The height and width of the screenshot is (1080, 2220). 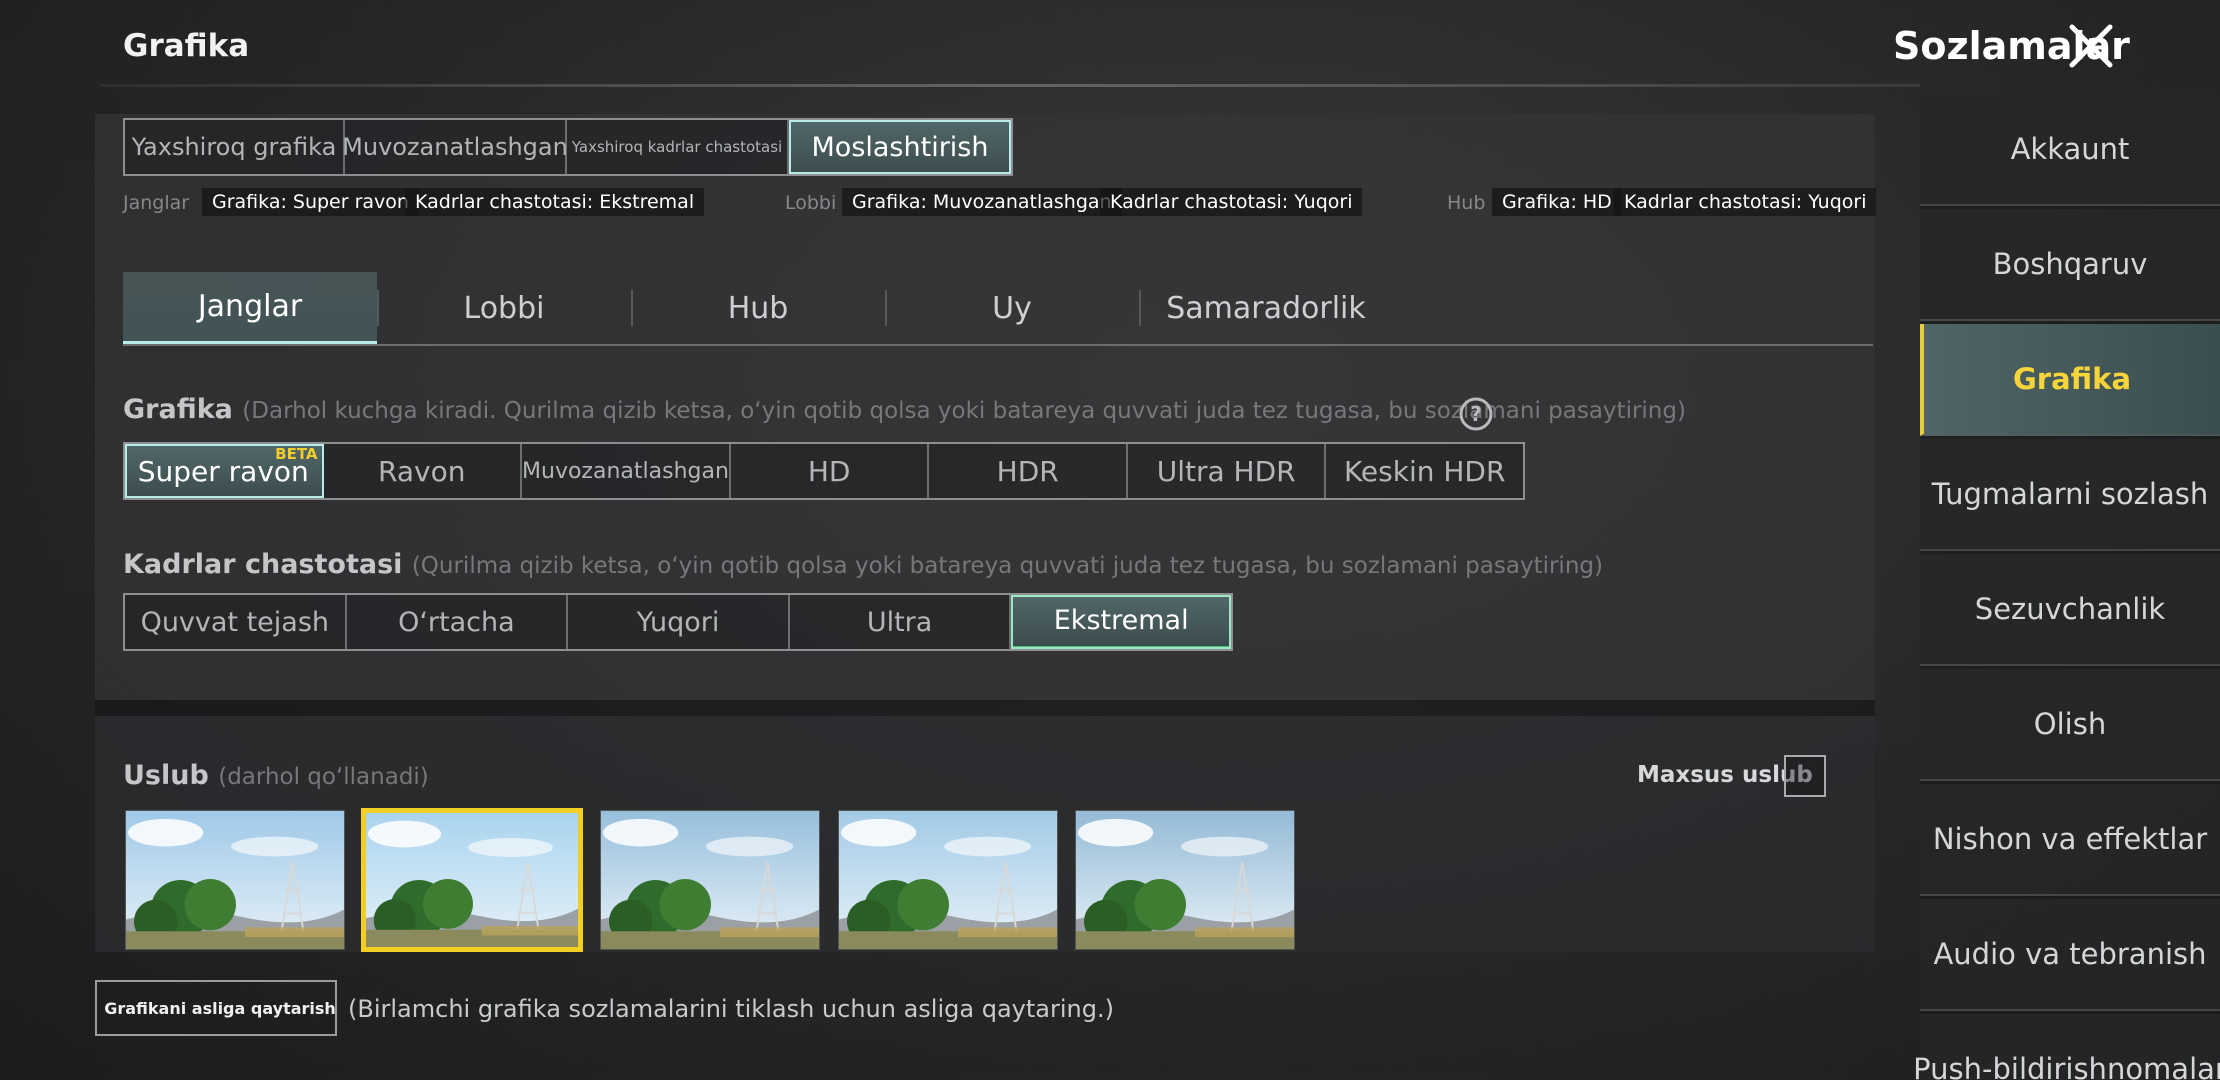 I want to click on preset-better-graphics: Yaxshiroq grafika, so click(x=235, y=147).